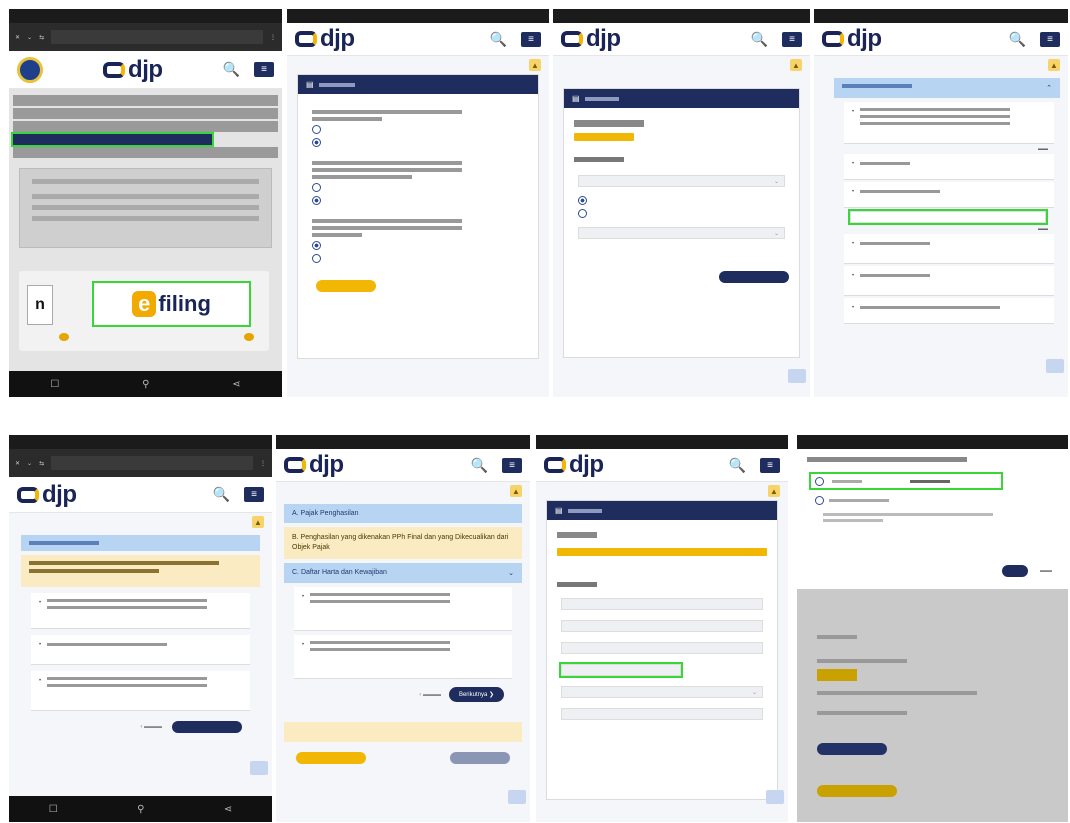  What do you see at coordinates (948, 217) in the screenshot?
I see `pph-input` at bounding box center [948, 217].